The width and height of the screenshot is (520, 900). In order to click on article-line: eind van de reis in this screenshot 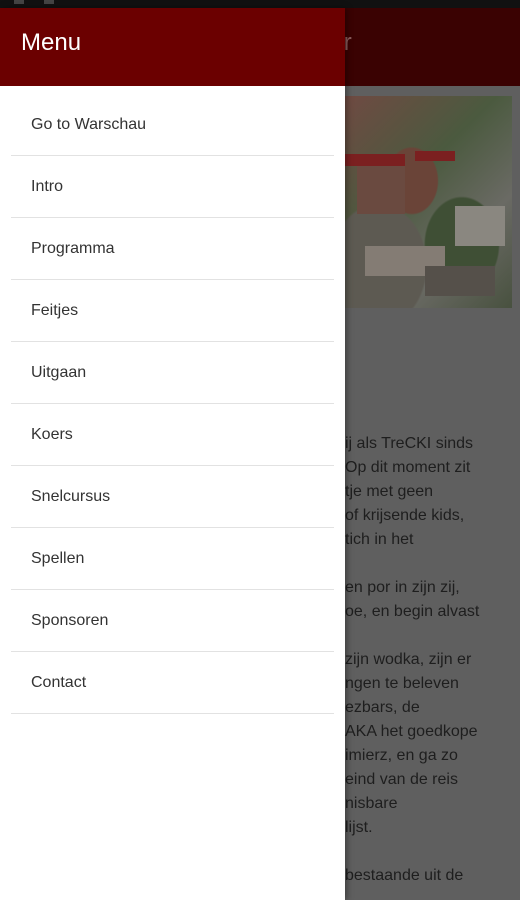, I will do `click(401, 779)`.